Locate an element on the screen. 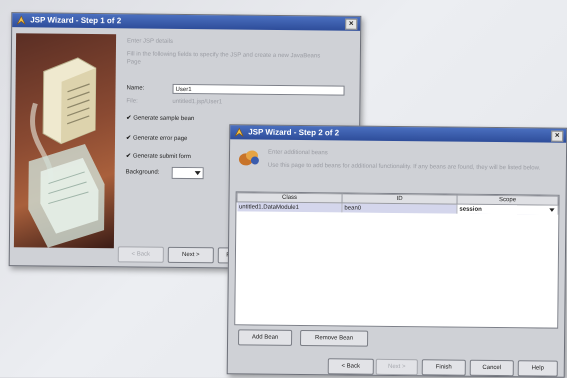 Image resolution: width=567 pixels, height=378 pixels. generate-submit-form-checkbox: ✔ Generate submit form is located at coordinates (158, 156).